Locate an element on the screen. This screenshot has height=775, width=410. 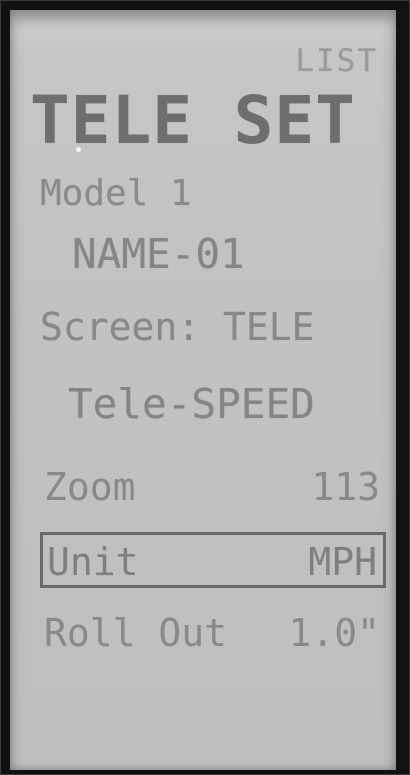
zoom-value: 113 is located at coordinates (345, 487).